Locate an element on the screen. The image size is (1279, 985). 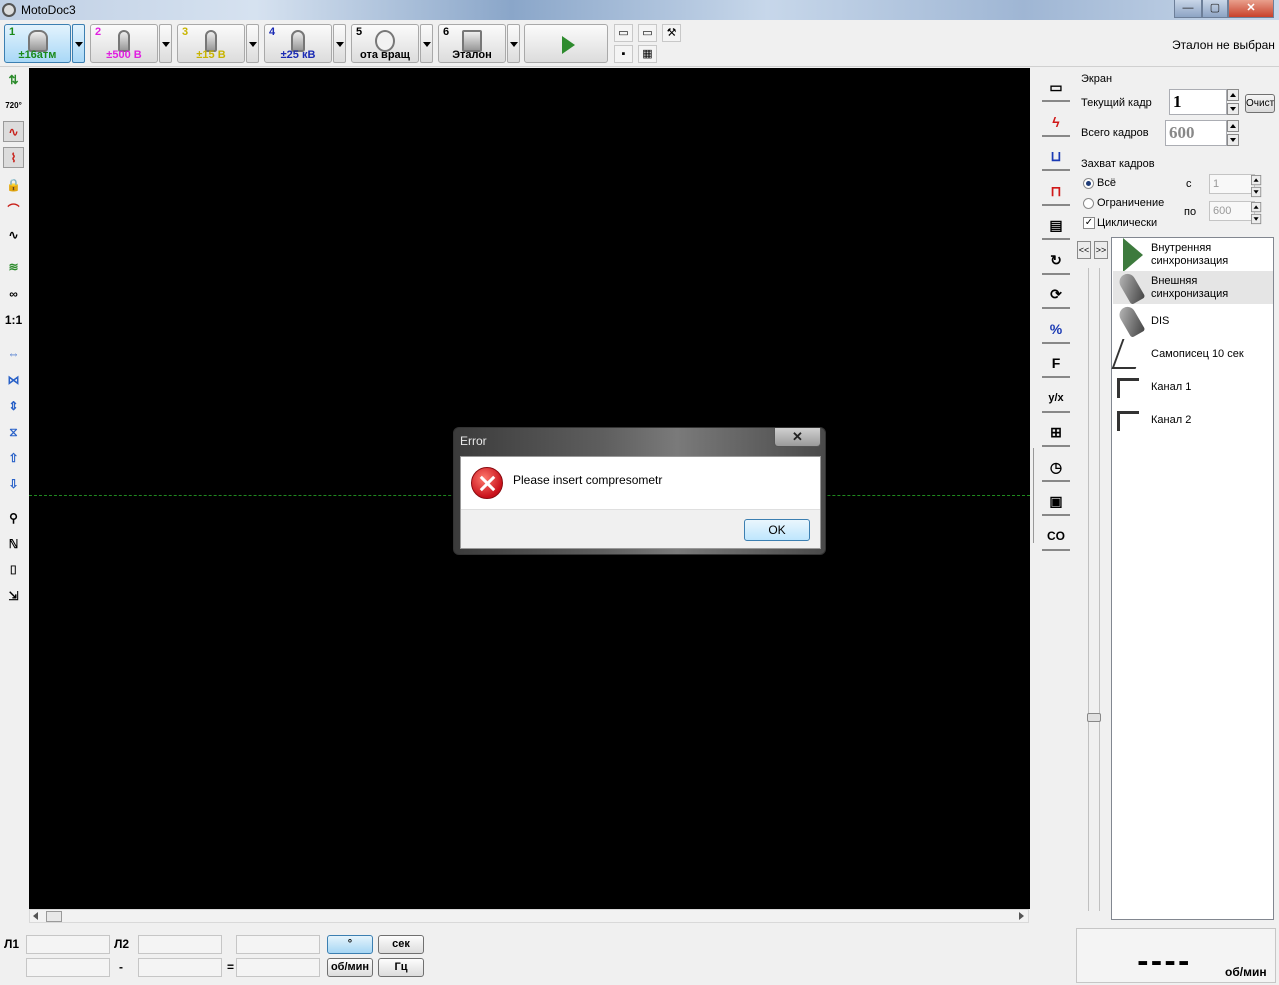
channel-6-dropdown is located at coordinates (513, 43).